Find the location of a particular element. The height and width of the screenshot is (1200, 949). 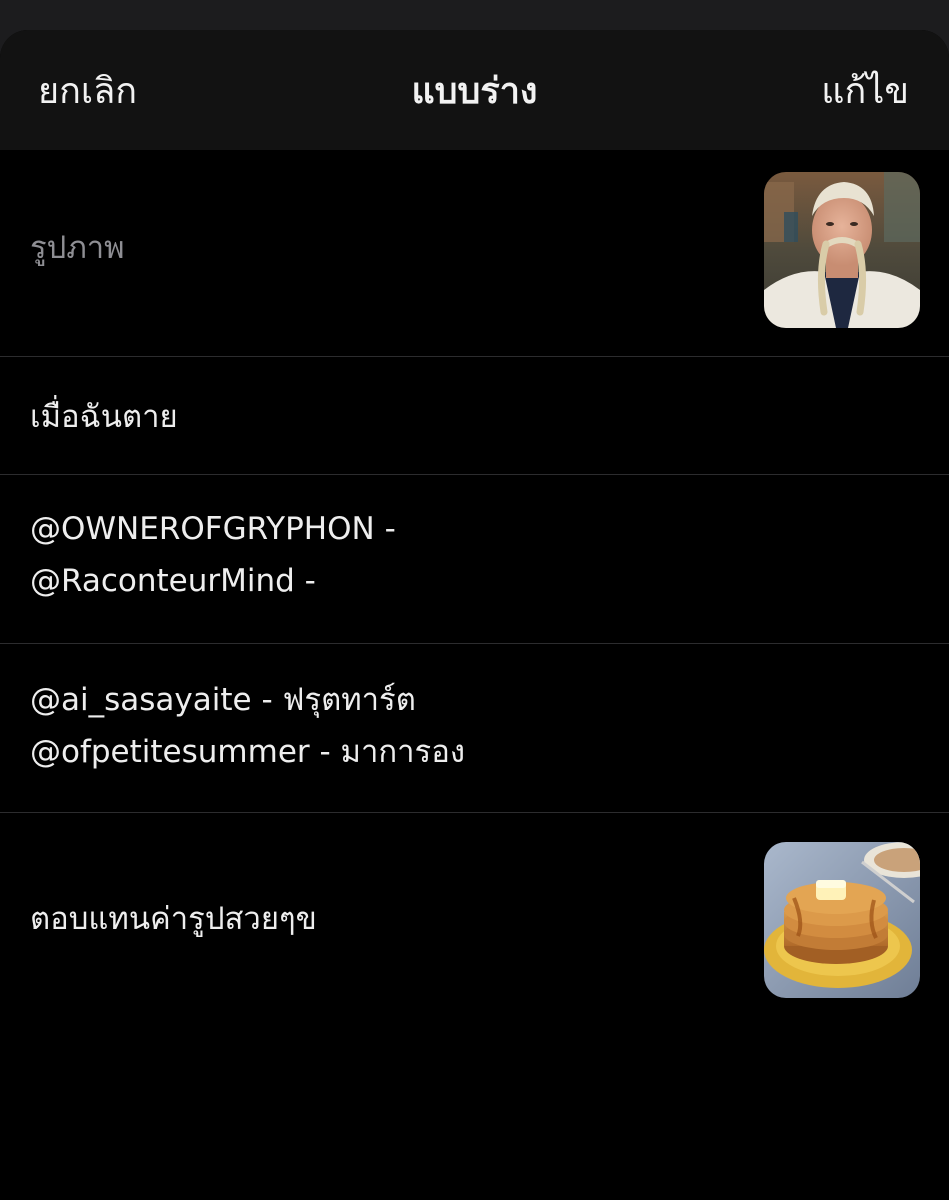

draft-text-line-1: @ai_sasayaite - ฟรุตทาร์ต is located at coordinates (223, 700).